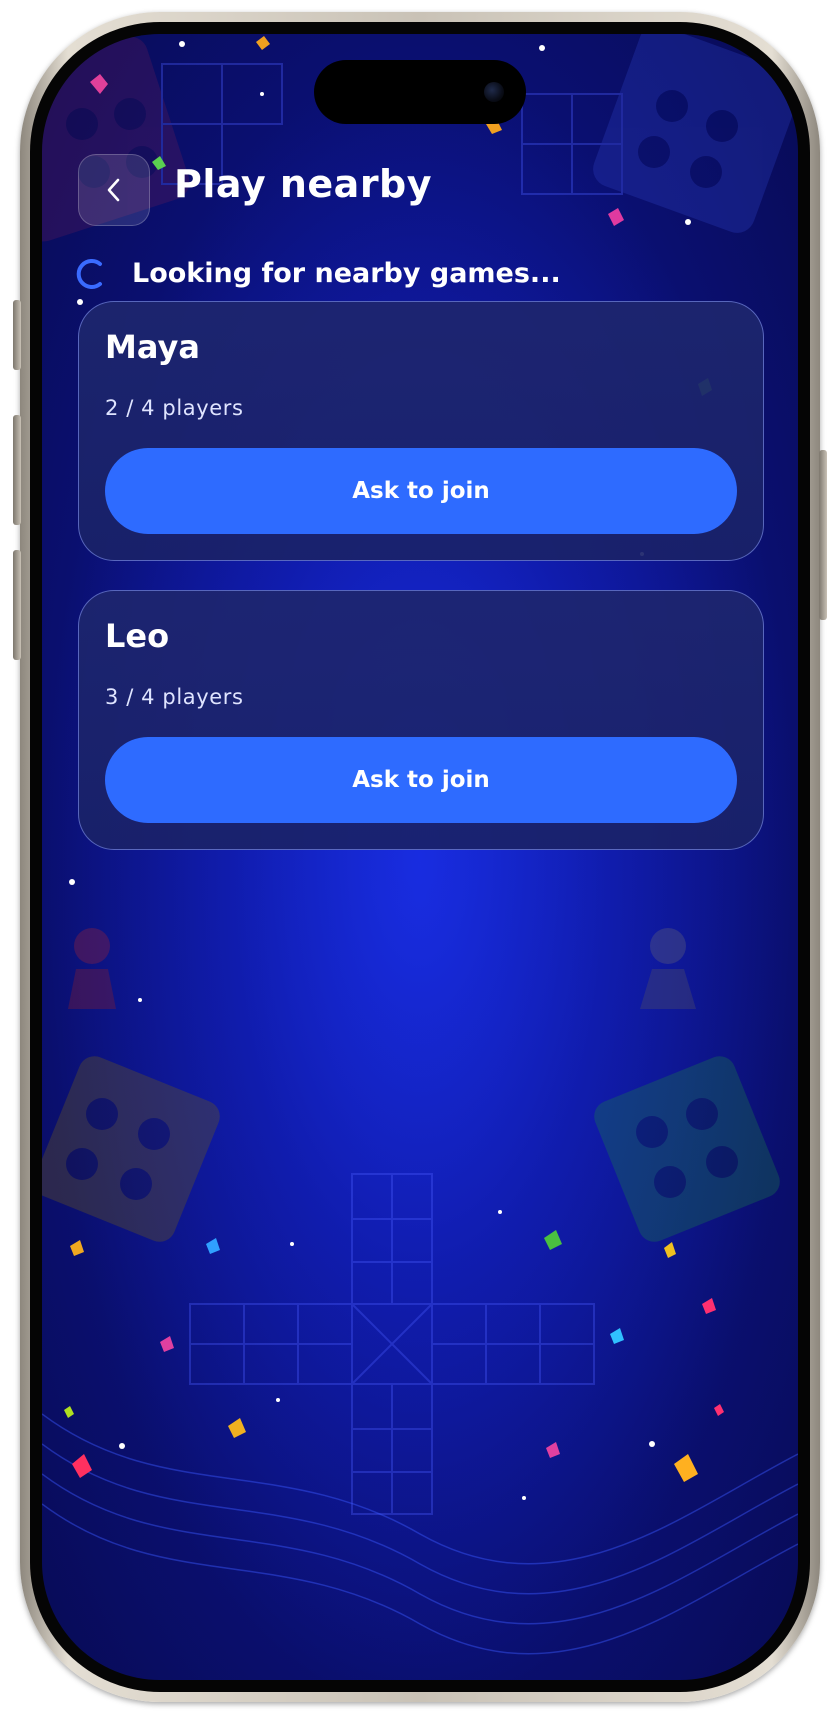  What do you see at coordinates (17, 335) in the screenshot?
I see `action-button` at bounding box center [17, 335].